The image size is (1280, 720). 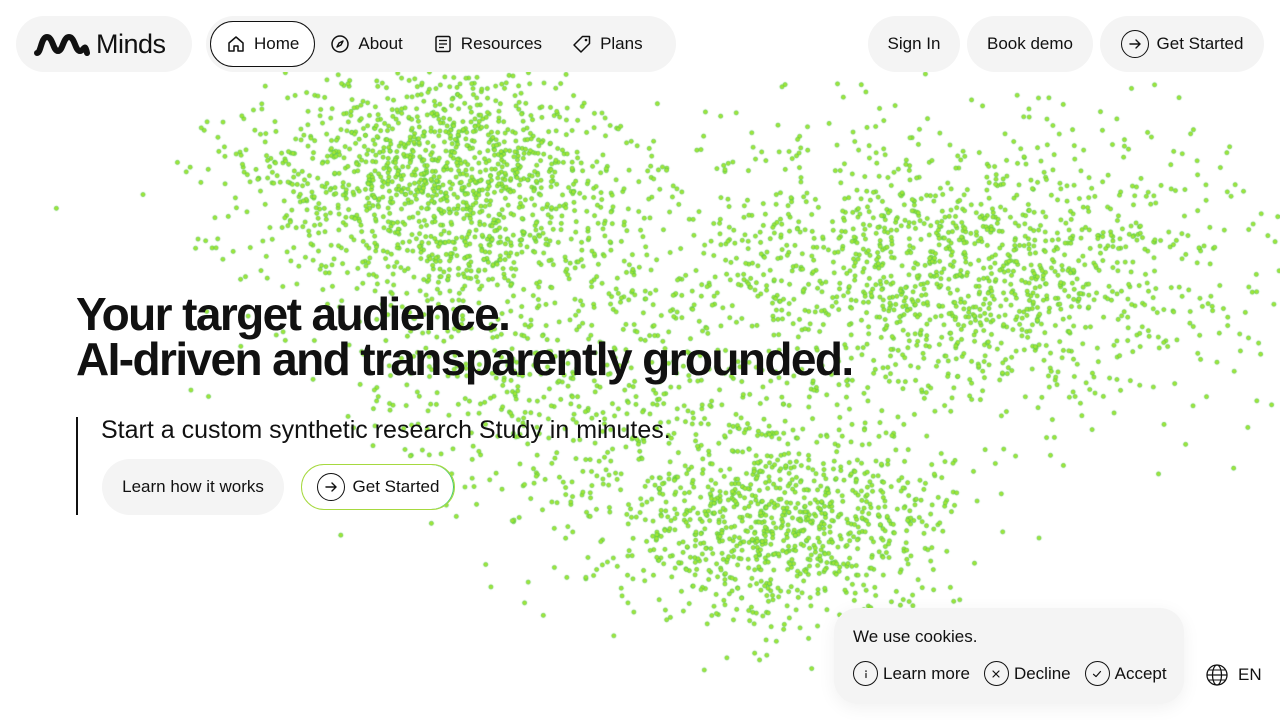 I want to click on hero-get-started-button: Get Started, so click(x=378, y=487).